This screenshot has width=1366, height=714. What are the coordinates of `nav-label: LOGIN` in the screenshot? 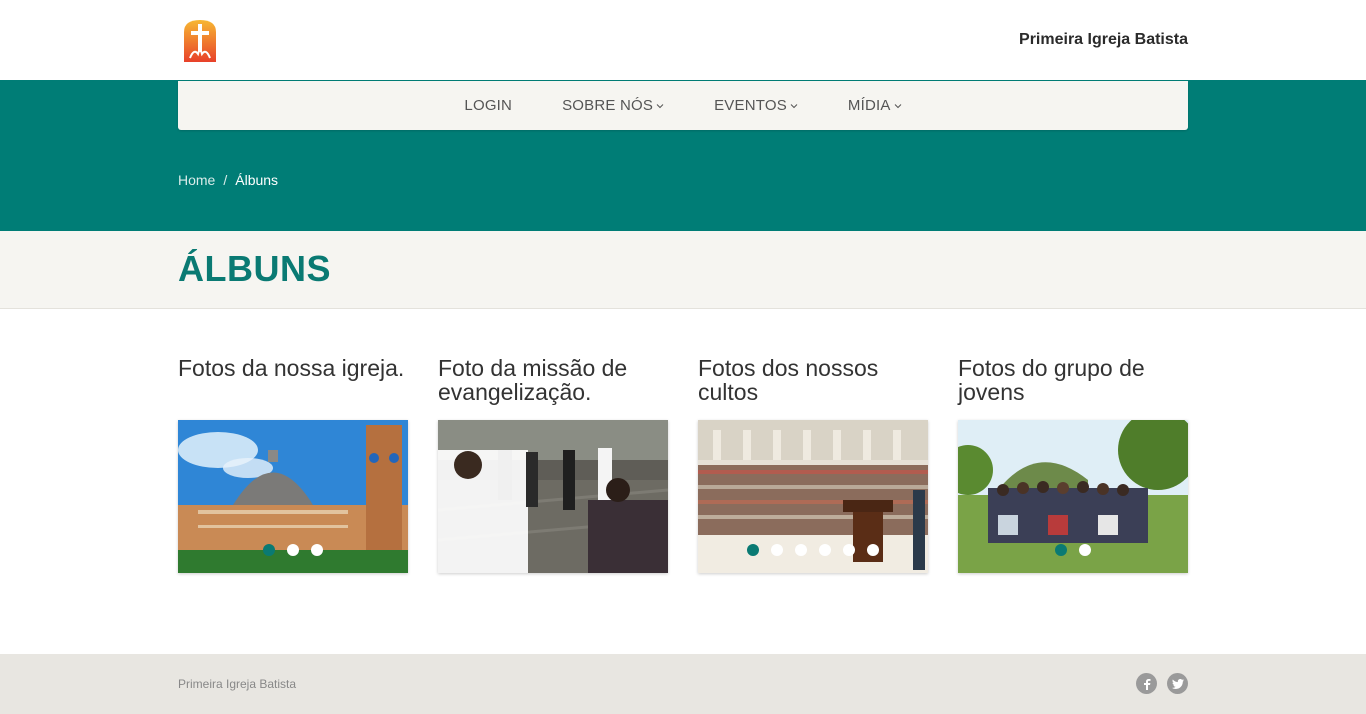 It's located at (488, 105).